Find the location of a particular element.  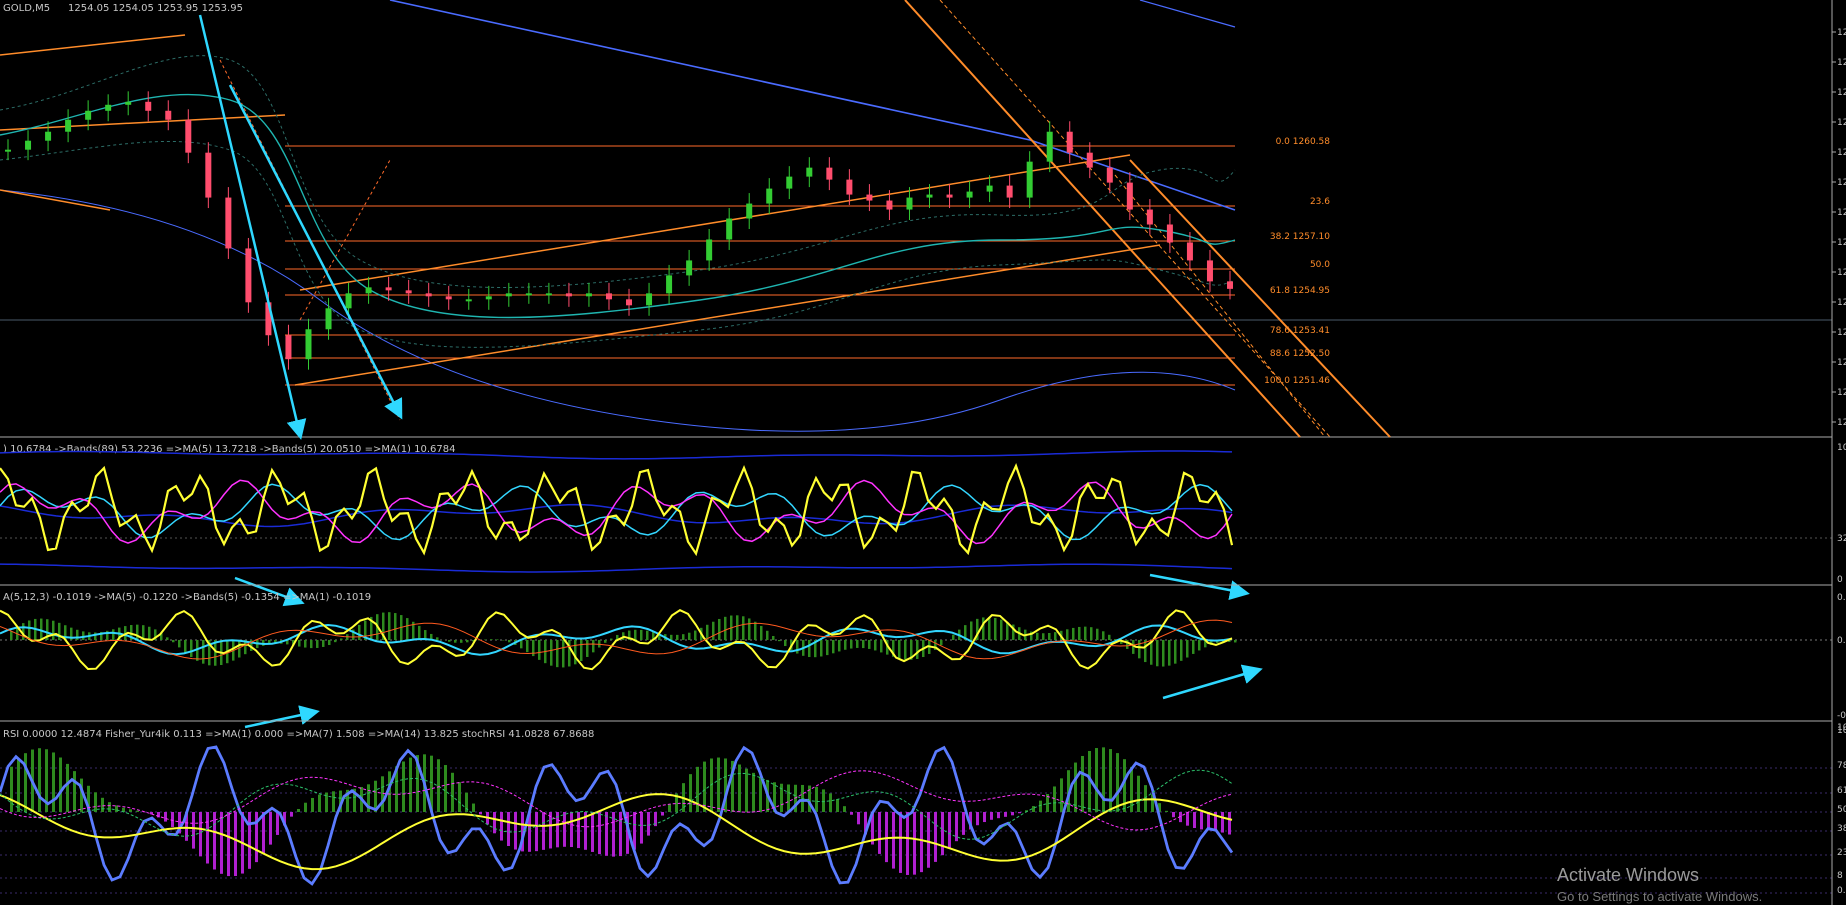

signal-line is located at coordinates (616, 512).